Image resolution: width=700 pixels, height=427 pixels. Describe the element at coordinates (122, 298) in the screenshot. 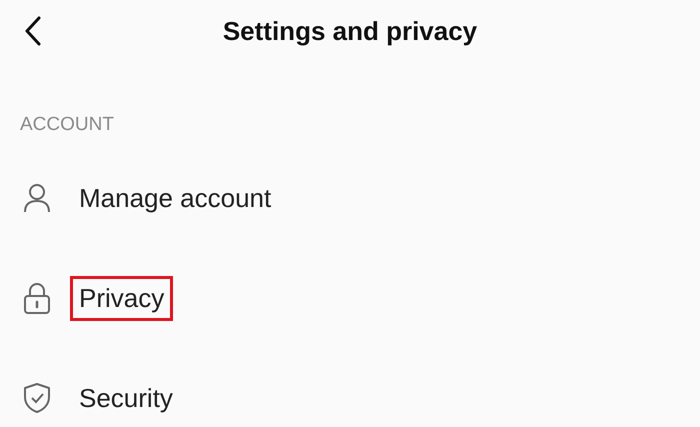

I see `item-label: Privacy` at that location.